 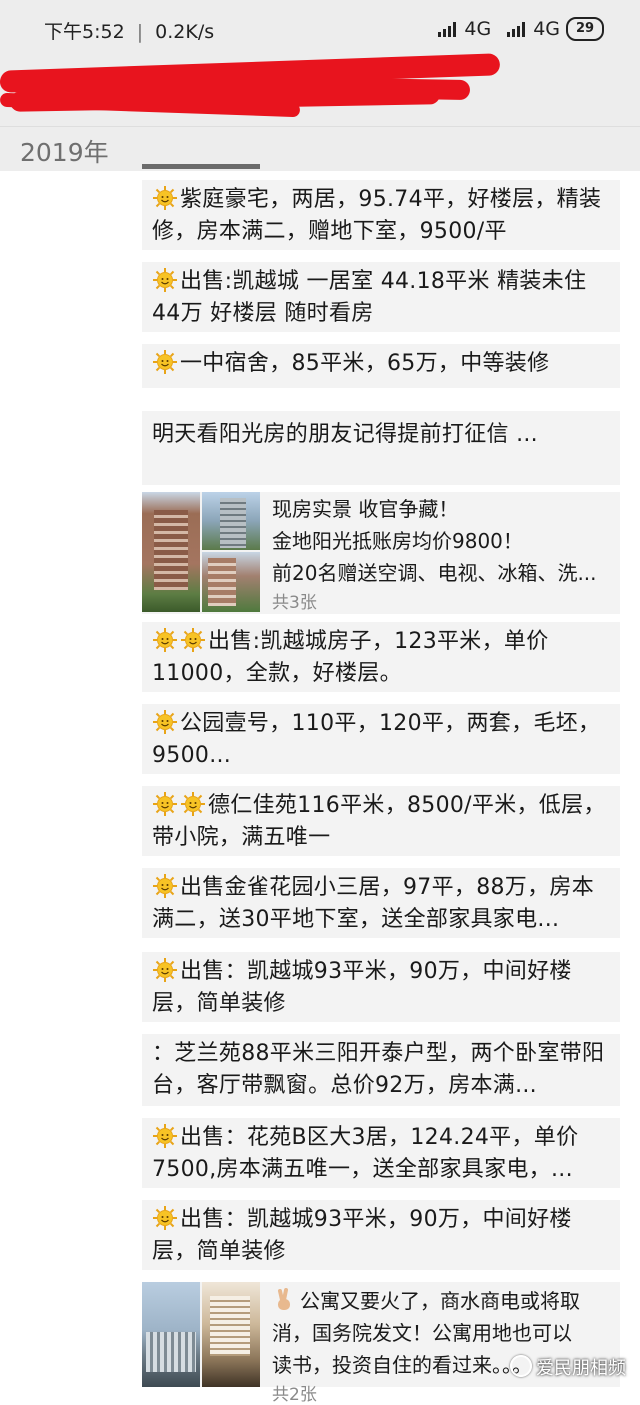 I want to click on network-type-2: 4G, so click(x=546, y=29).